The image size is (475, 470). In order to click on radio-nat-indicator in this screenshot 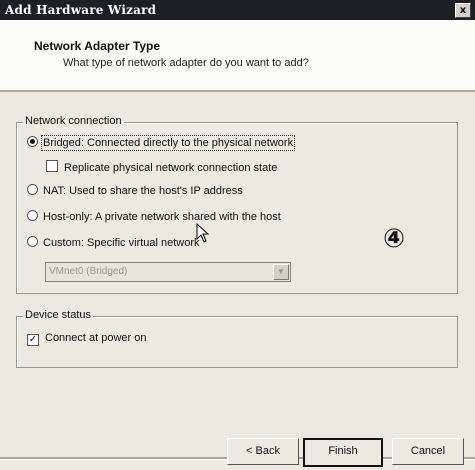, I will do `click(32, 189)`.